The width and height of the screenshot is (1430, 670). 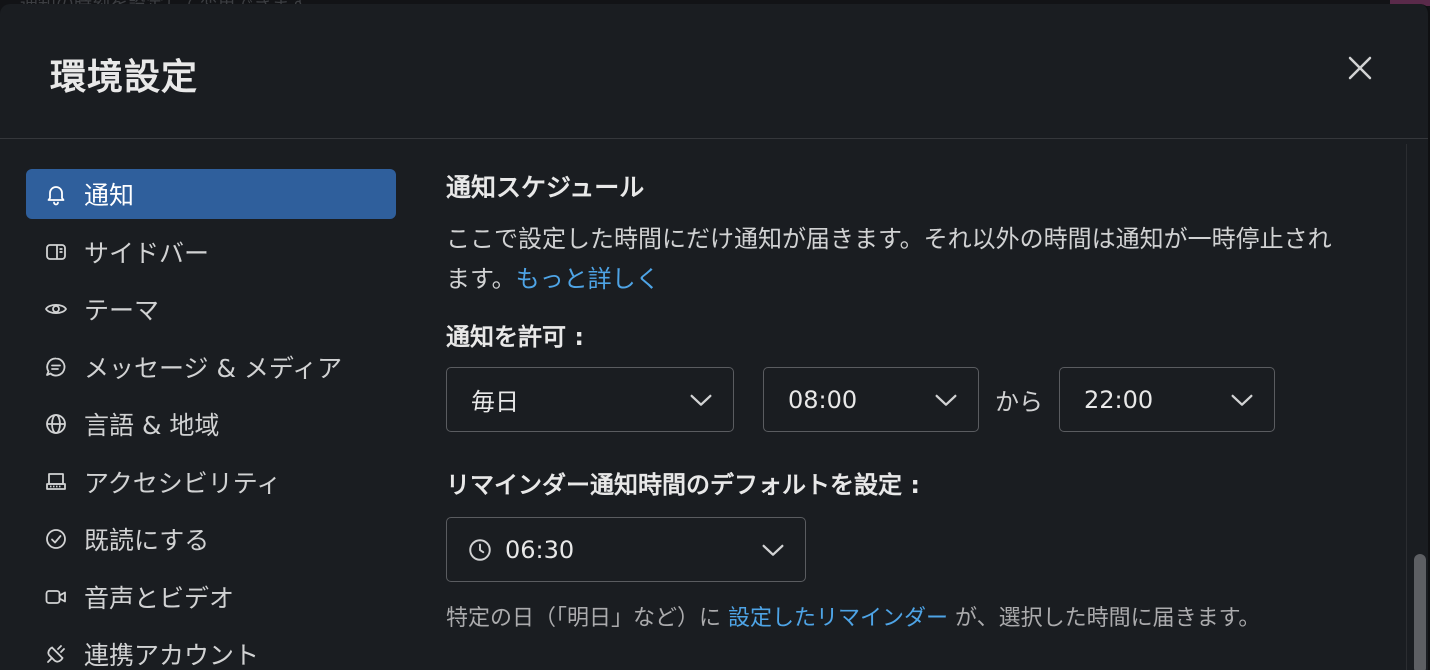 I want to click on sidebar-item-label: サイドバー, so click(x=147, y=253).